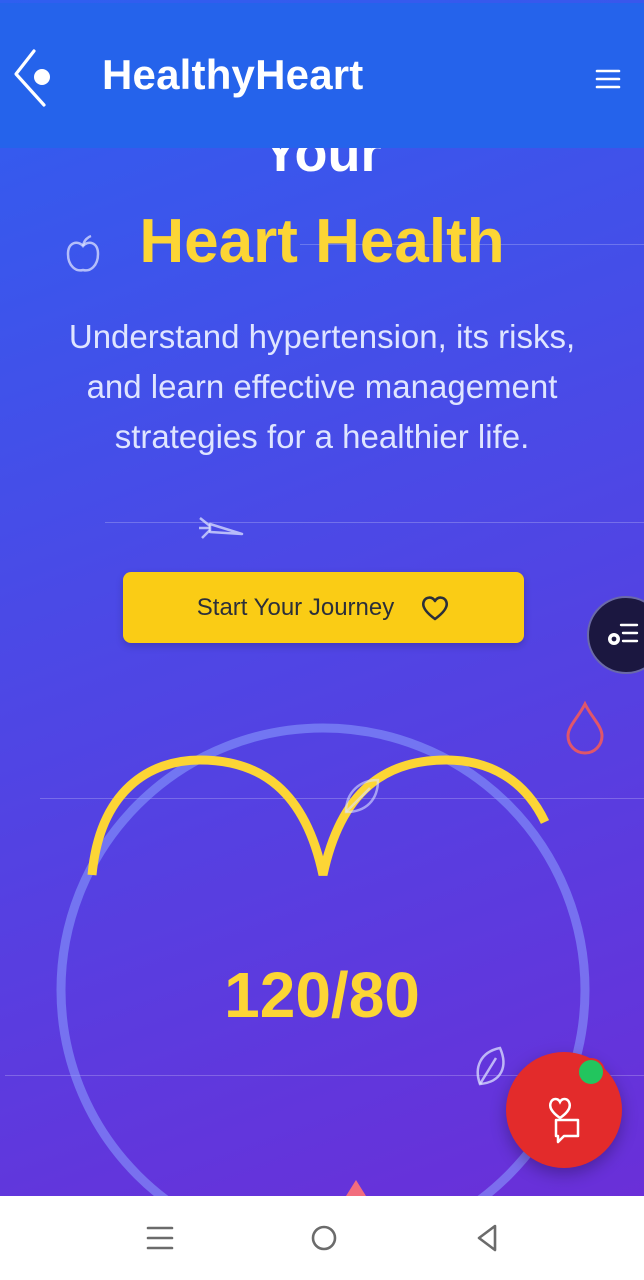 The height and width of the screenshot is (1280, 644). I want to click on heart-icon, so click(435, 607).